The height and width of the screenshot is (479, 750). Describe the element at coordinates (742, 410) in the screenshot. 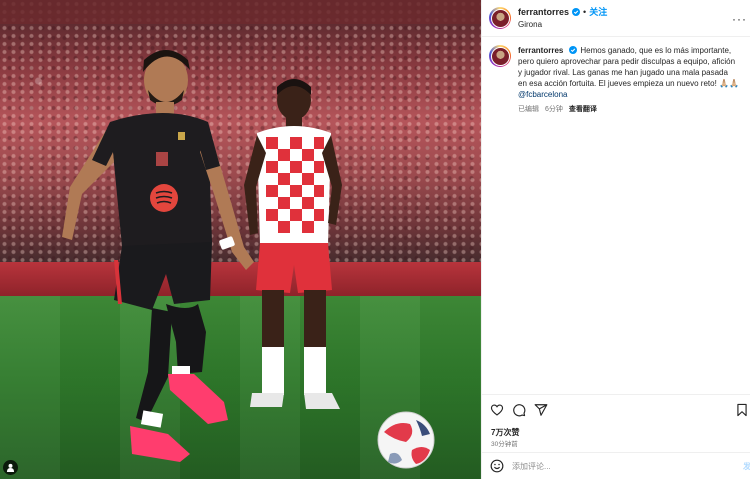

I see `bookmark-icon` at that location.